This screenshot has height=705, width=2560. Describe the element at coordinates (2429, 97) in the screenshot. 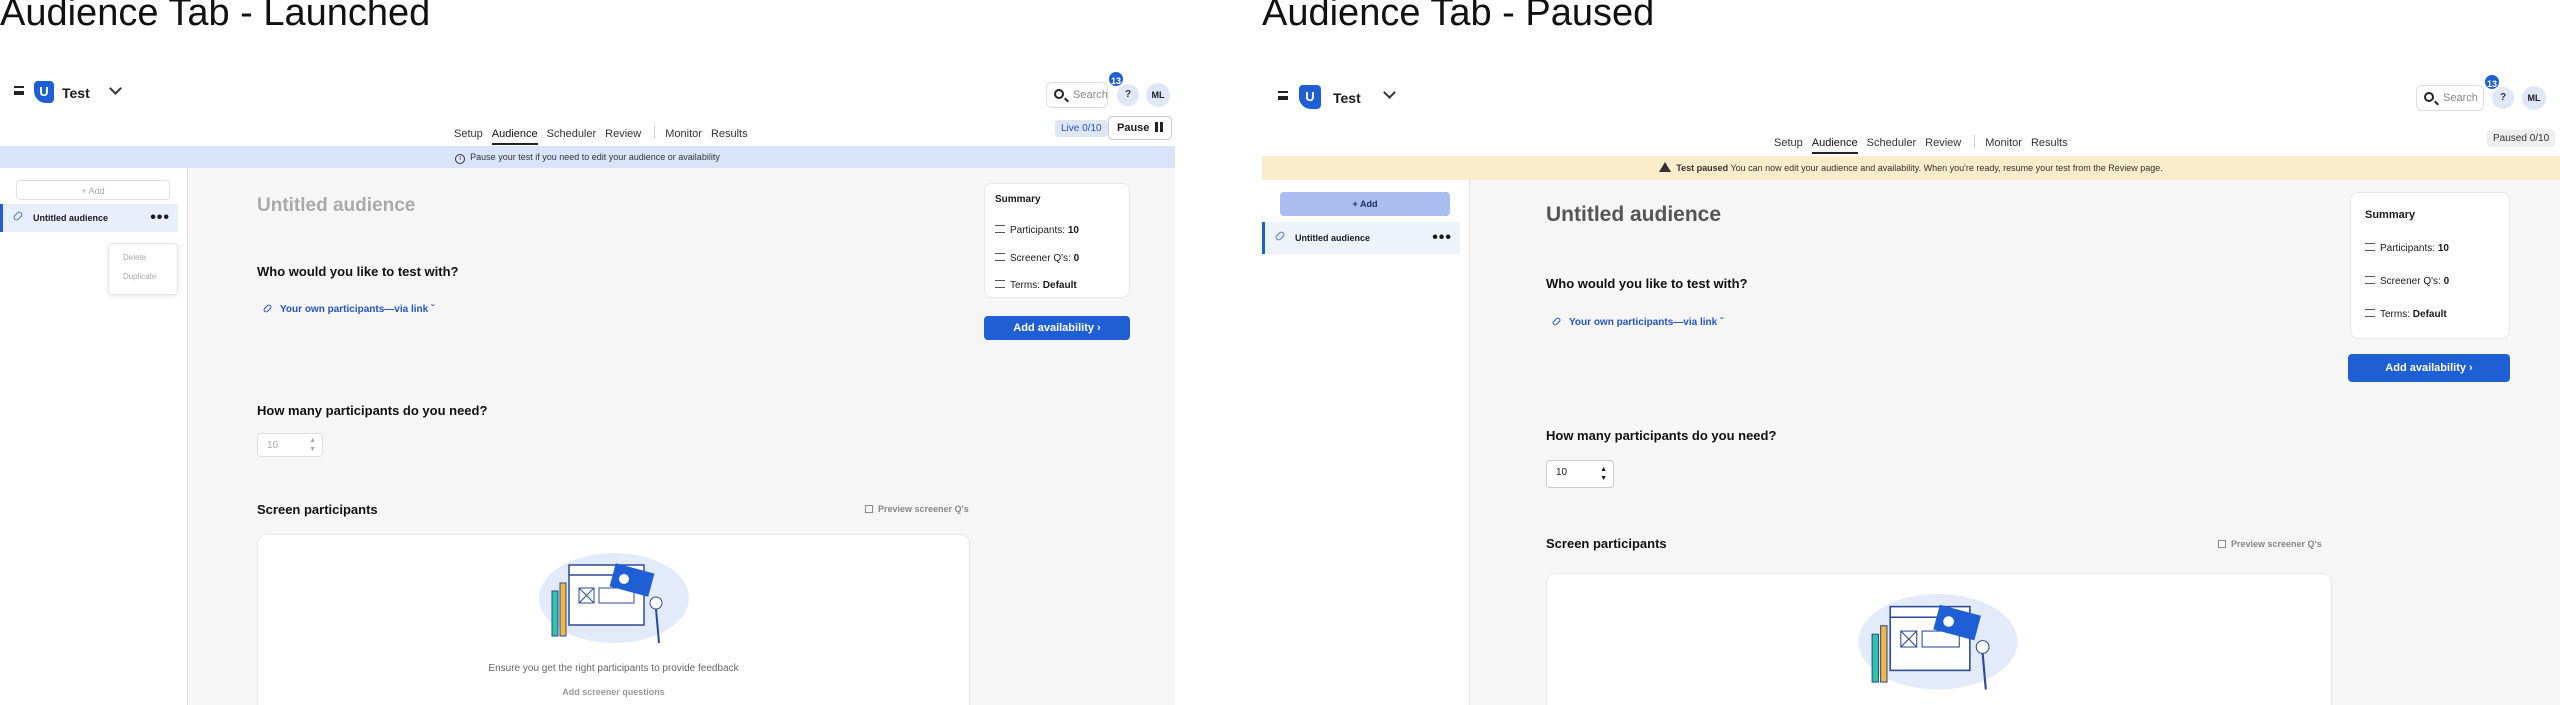

I see `search-icon` at that location.